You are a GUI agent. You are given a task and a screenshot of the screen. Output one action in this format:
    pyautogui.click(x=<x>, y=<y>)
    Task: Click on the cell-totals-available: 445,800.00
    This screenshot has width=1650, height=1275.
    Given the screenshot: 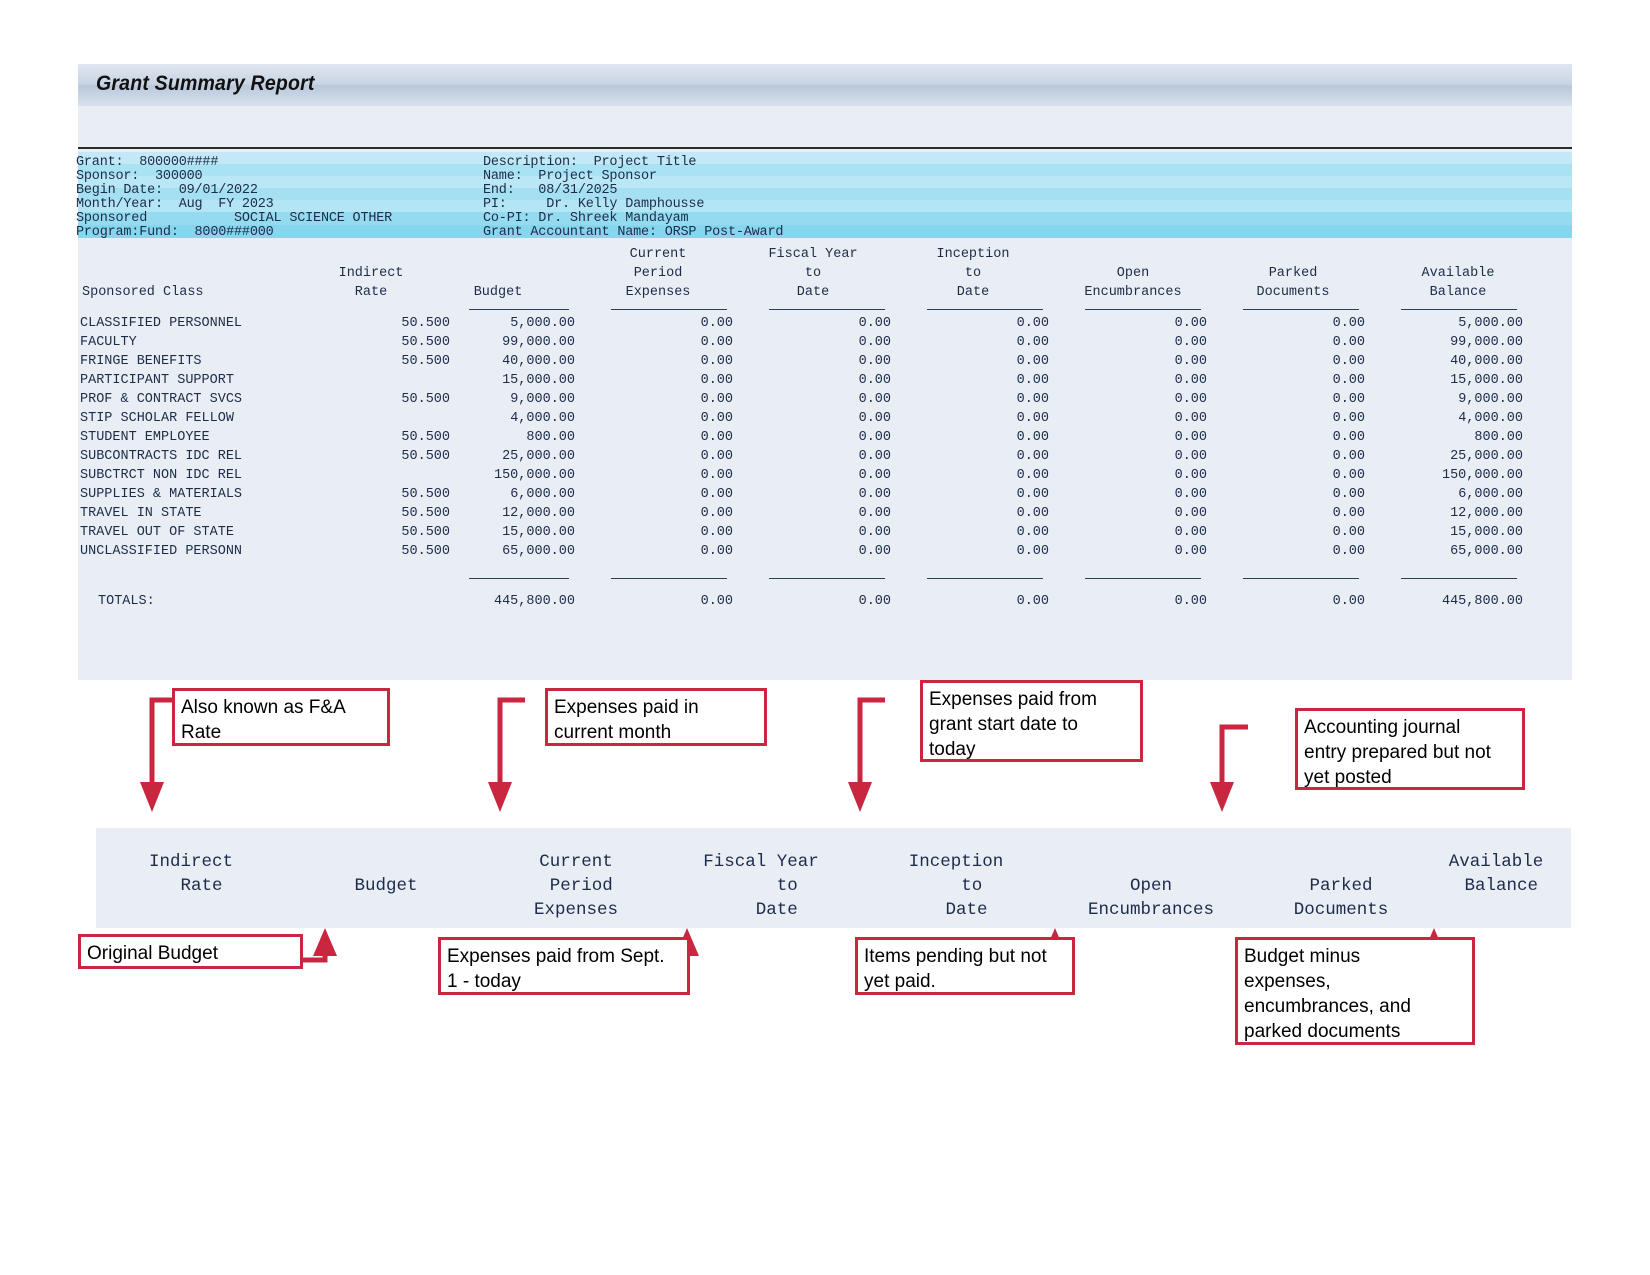 What is the action you would take?
    pyautogui.click(x=1482, y=601)
    